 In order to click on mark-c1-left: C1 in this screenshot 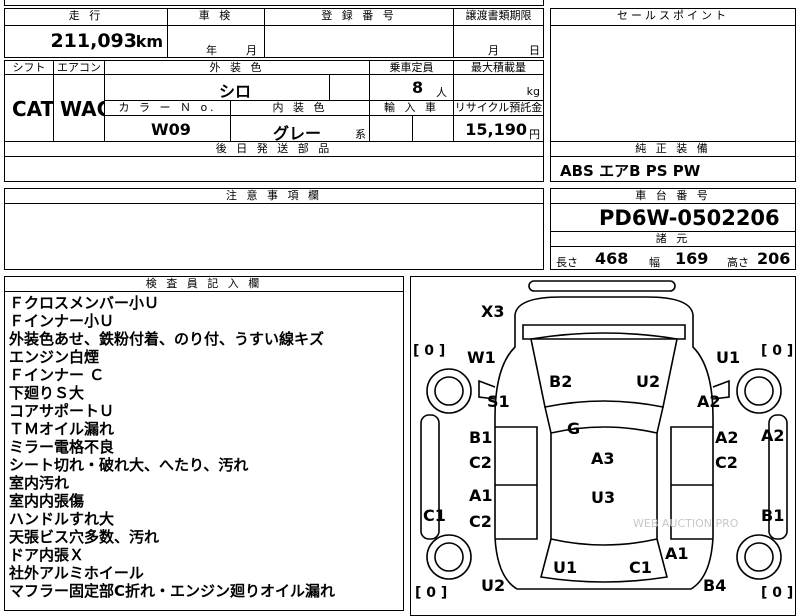, I will do `click(434, 515)`.